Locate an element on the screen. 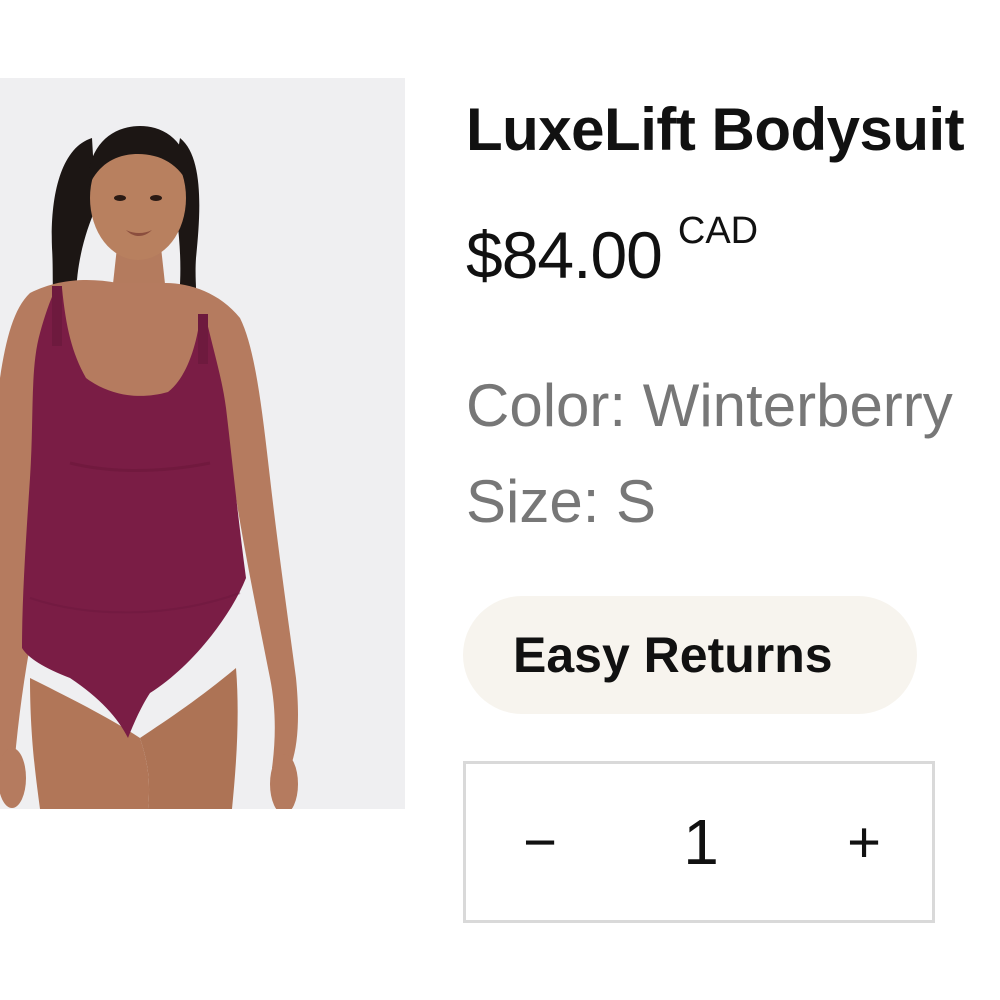 The width and height of the screenshot is (1000, 1000). quantity-stepper: − 1 + is located at coordinates (699, 842).